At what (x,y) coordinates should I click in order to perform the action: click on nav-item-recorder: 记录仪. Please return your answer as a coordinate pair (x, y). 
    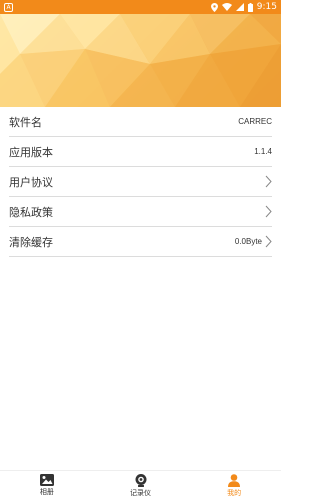
    Looking at the image, I should click on (141, 485).